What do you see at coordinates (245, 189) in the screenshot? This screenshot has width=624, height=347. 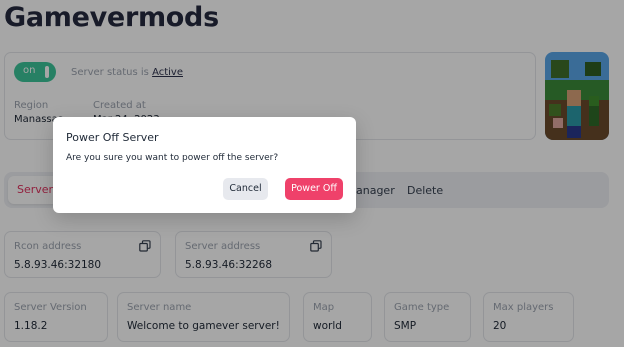 I see `cancel-button: Cancel` at bounding box center [245, 189].